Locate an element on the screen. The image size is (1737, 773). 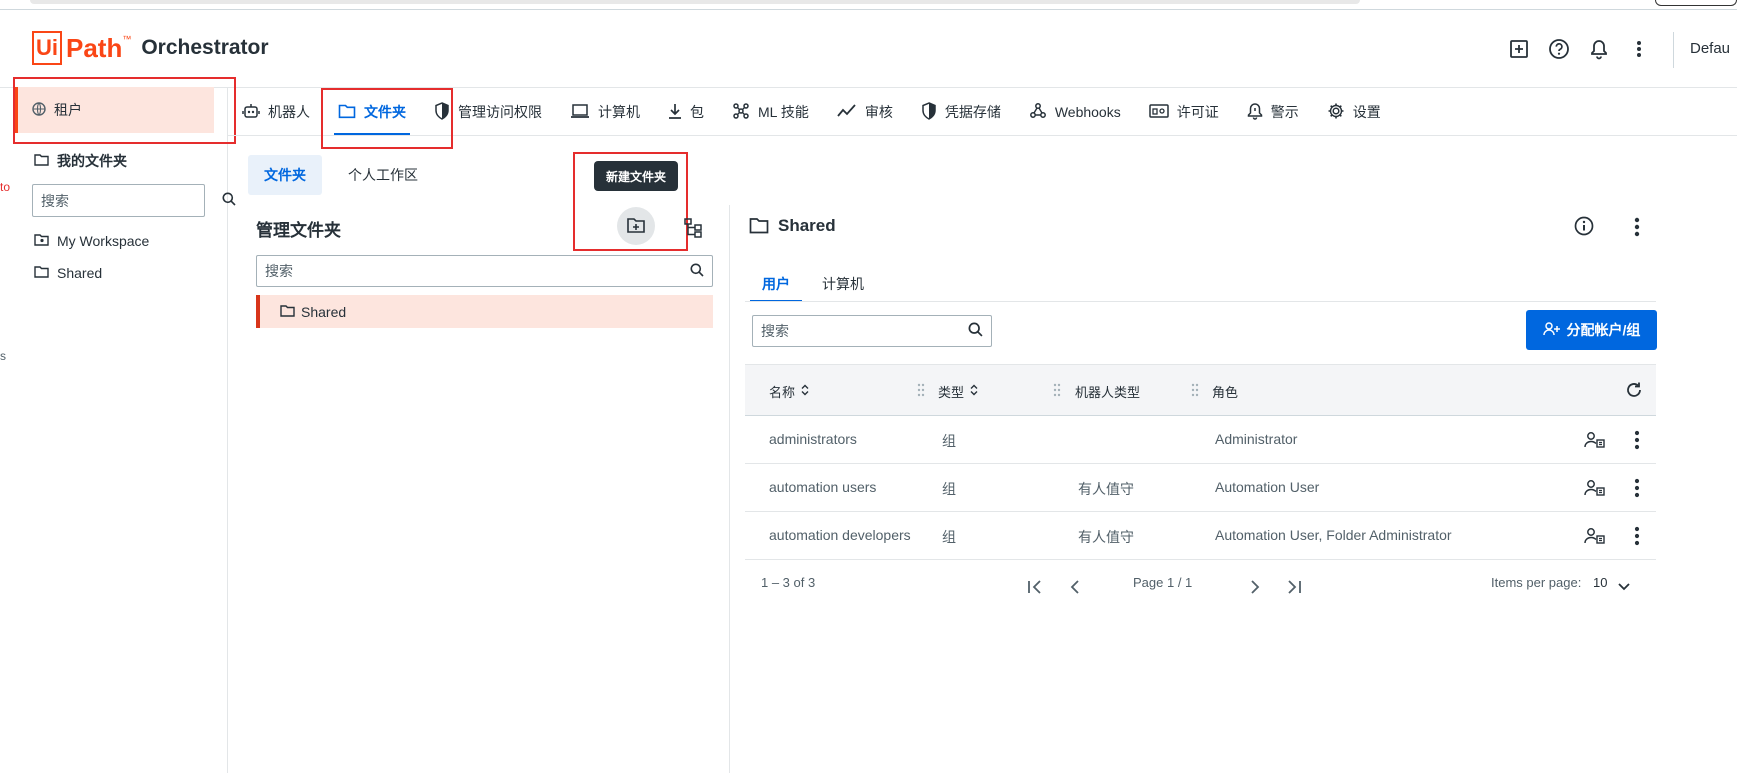
tab-alerts: 警示 is located at coordinates (1273, 112).